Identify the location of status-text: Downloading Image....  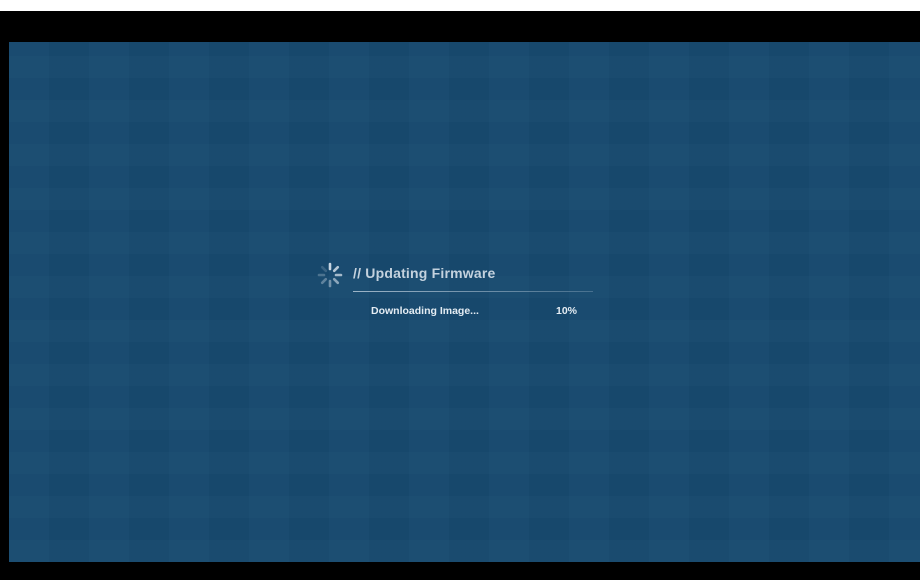
(425, 311).